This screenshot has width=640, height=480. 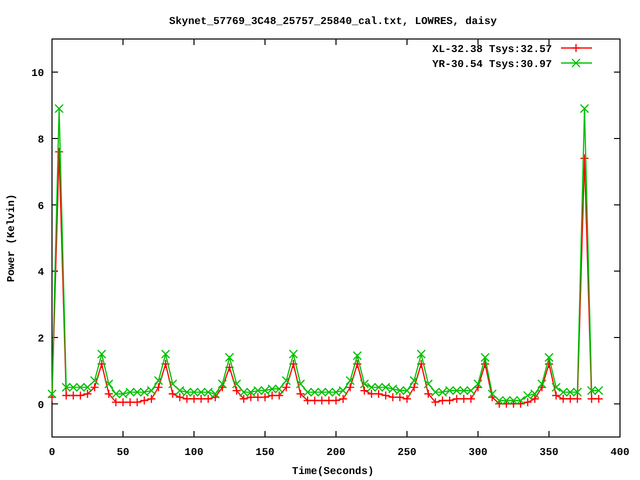 I want to click on tick-label: 50, so click(x=123, y=453).